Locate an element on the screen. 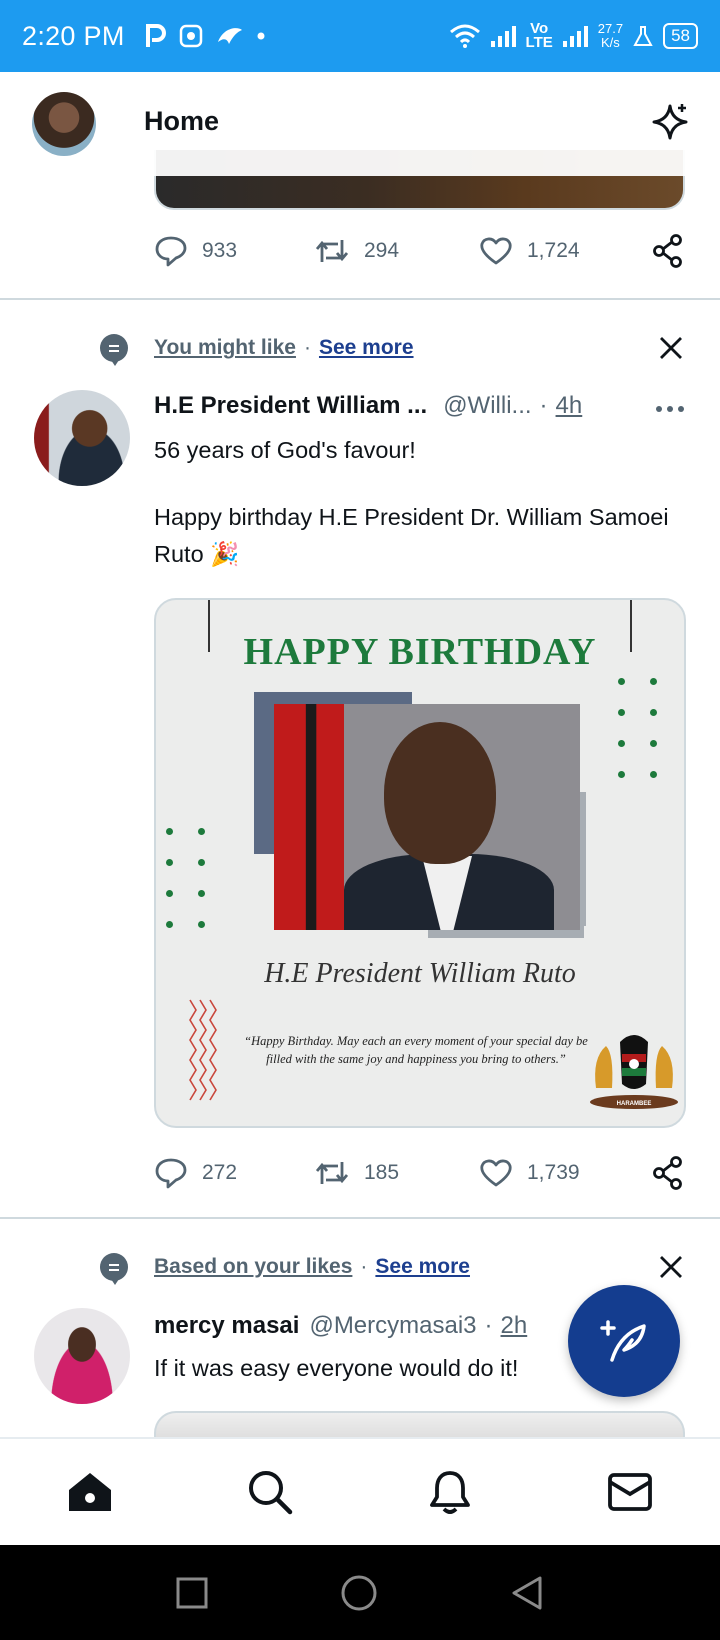  nav-messages is located at coordinates (630, 1492).